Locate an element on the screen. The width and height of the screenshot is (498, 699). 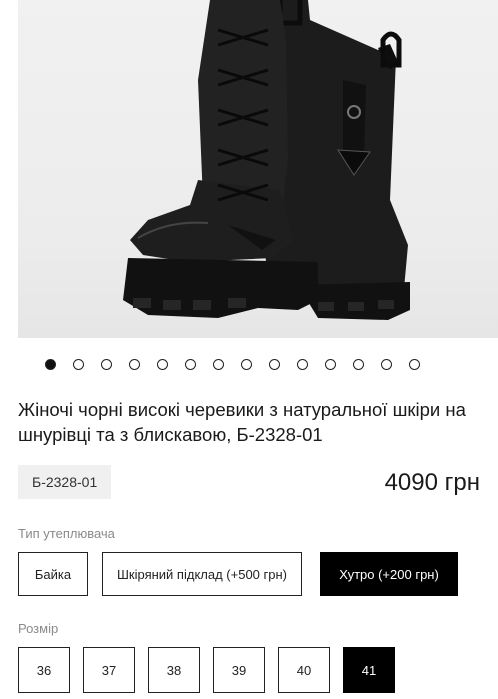
sku-badge: Б-2328-01 is located at coordinates (65, 482).